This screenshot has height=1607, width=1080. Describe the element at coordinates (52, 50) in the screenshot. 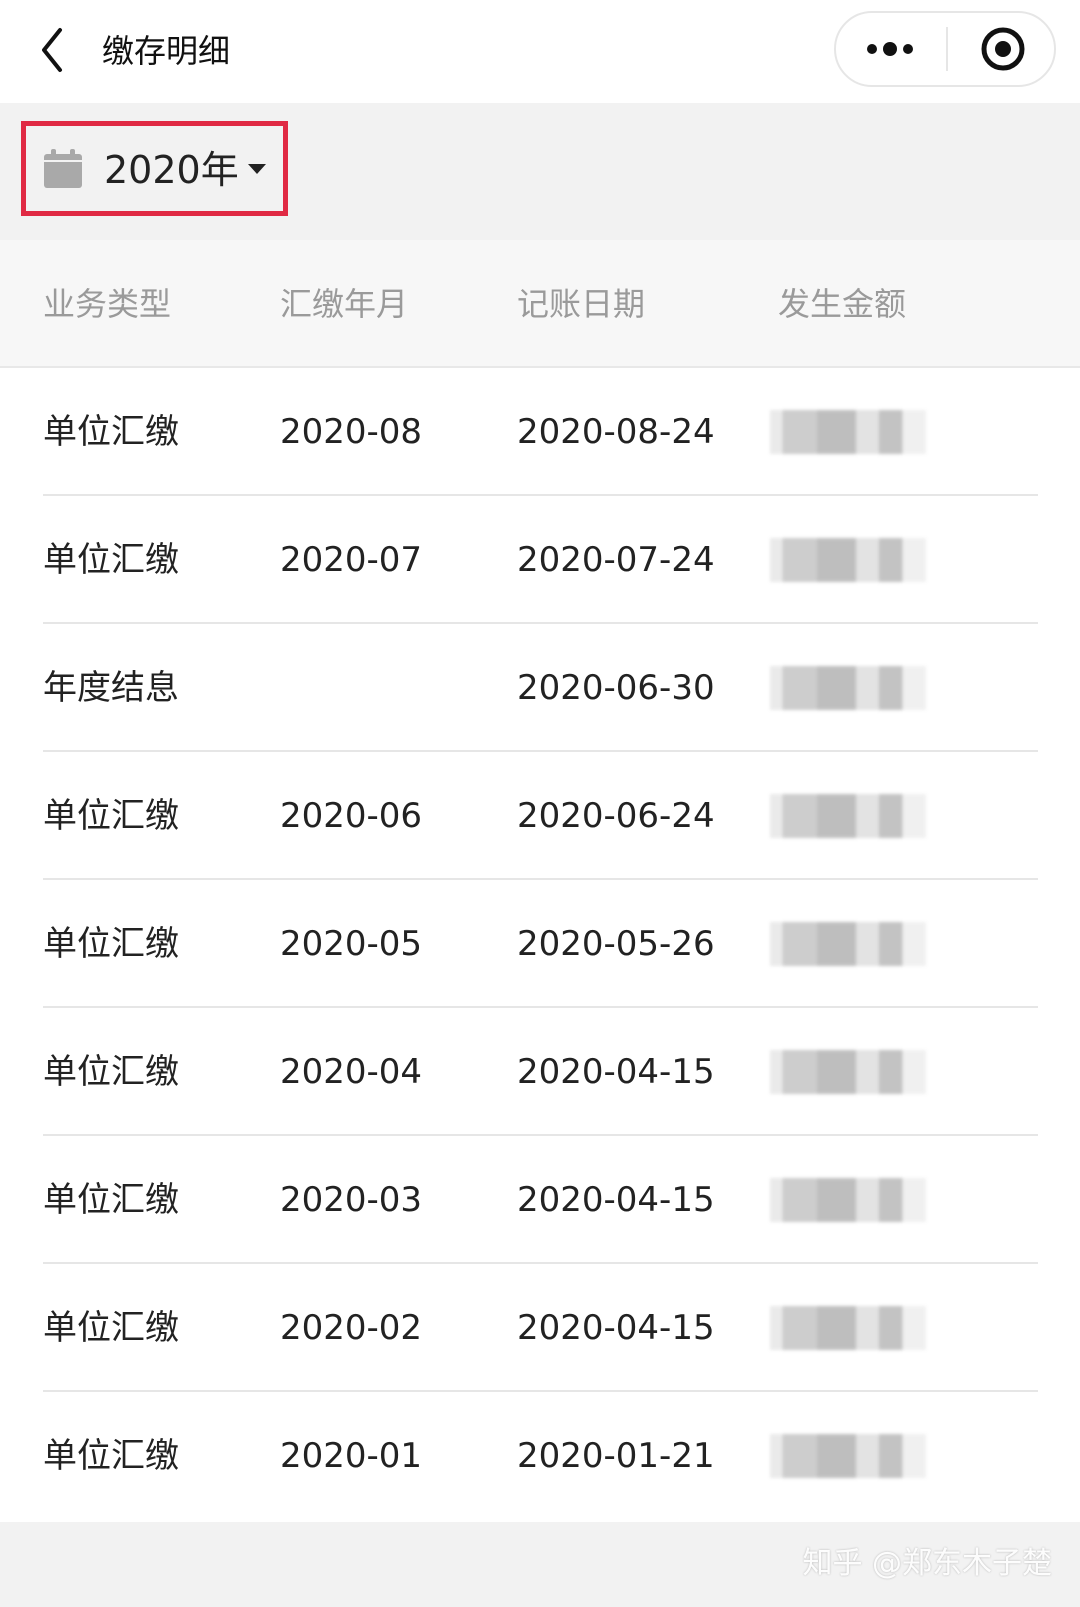

I see `chevron-left-icon` at that location.